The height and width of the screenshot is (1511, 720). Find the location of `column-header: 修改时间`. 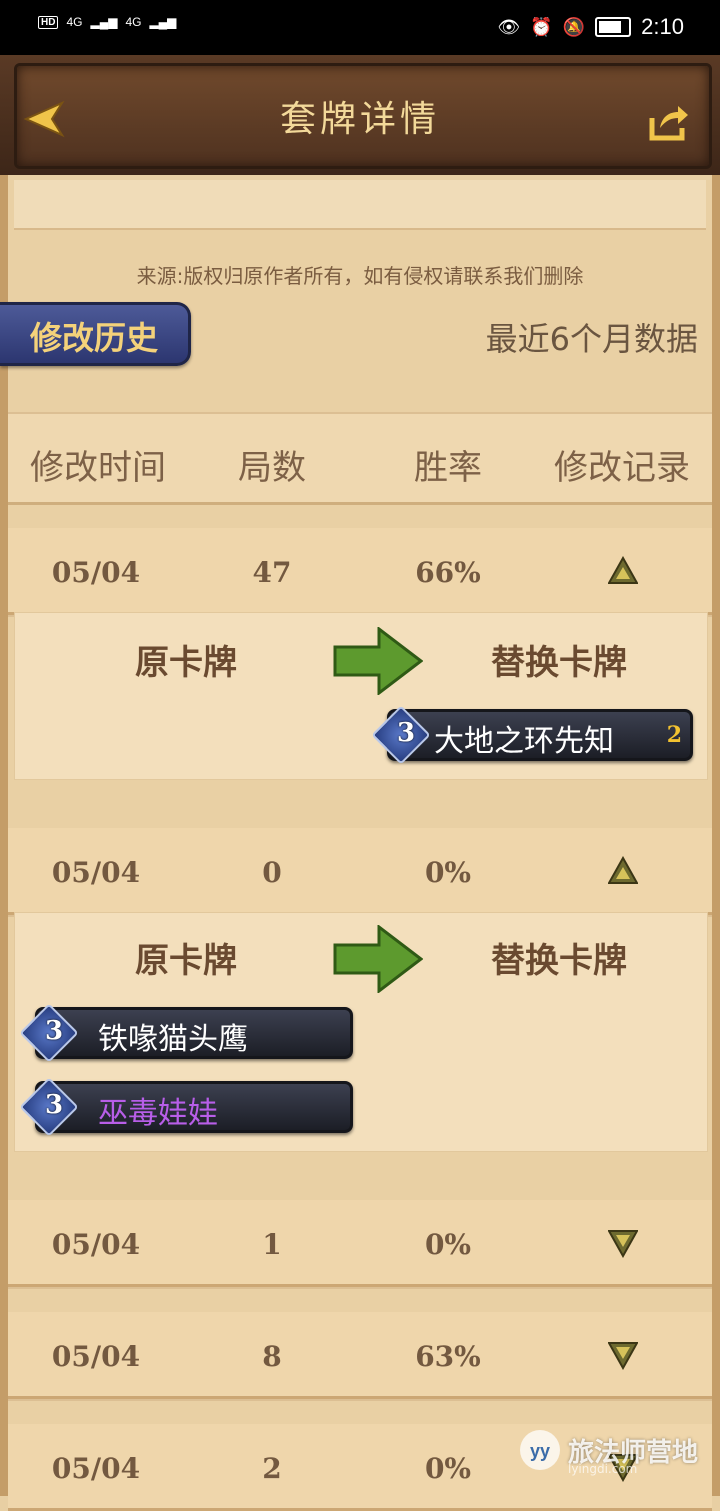

column-header: 修改时间 is located at coordinates (98, 468).